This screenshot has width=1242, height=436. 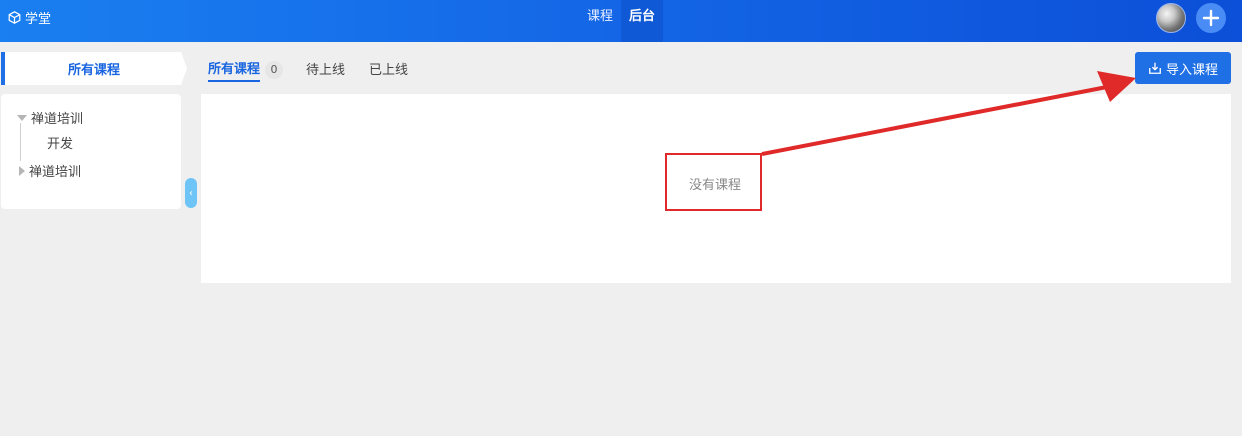 I want to click on tree-node-dev: 开发, so click(x=60, y=142).